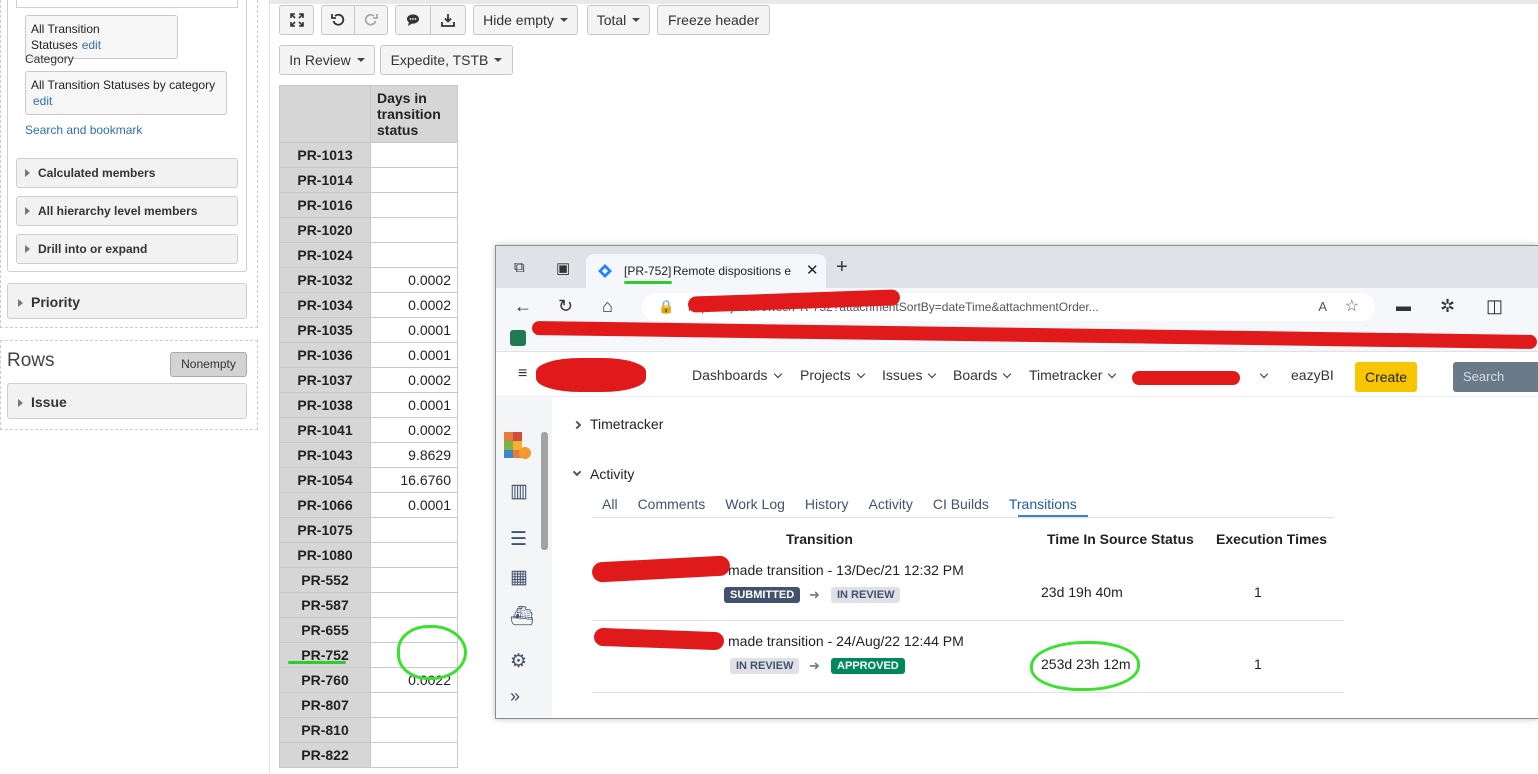  Describe the element at coordinates (325, 430) in the screenshot. I see `issue-key-cell: PR-1041` at that location.